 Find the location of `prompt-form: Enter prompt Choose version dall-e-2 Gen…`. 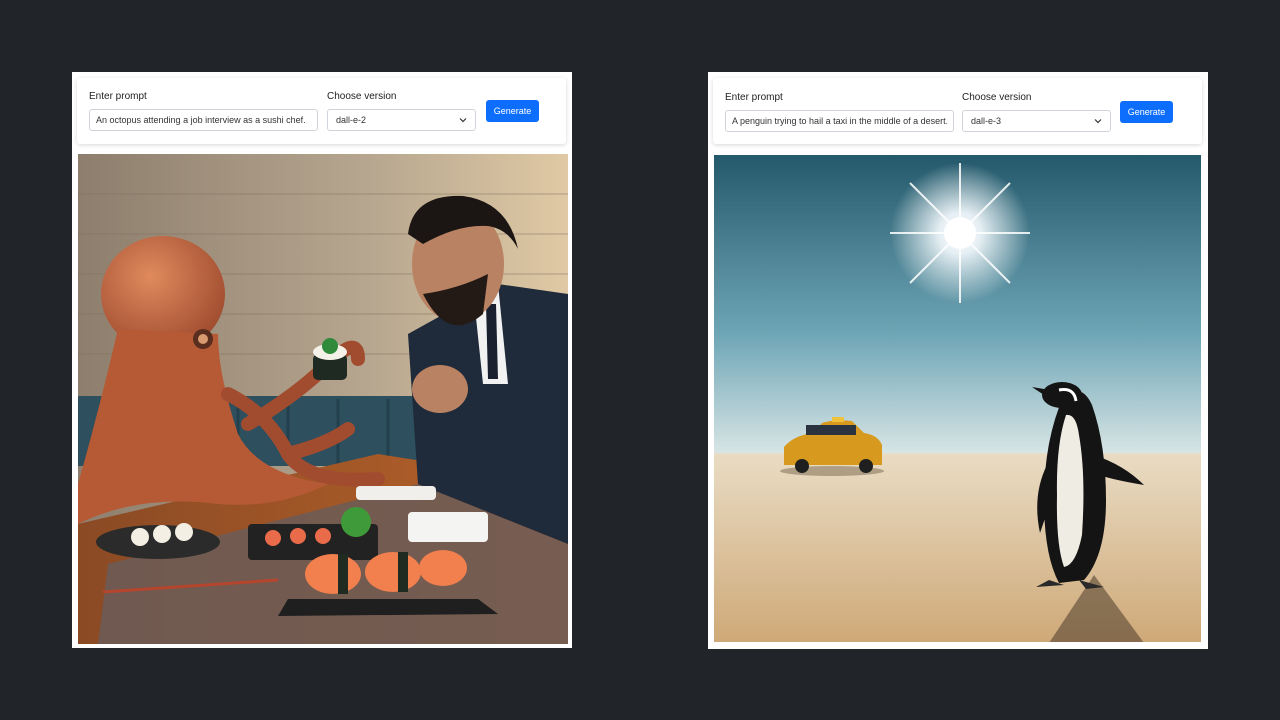

prompt-form: Enter prompt Choose version dall-e-2 Gen… is located at coordinates (321, 111).